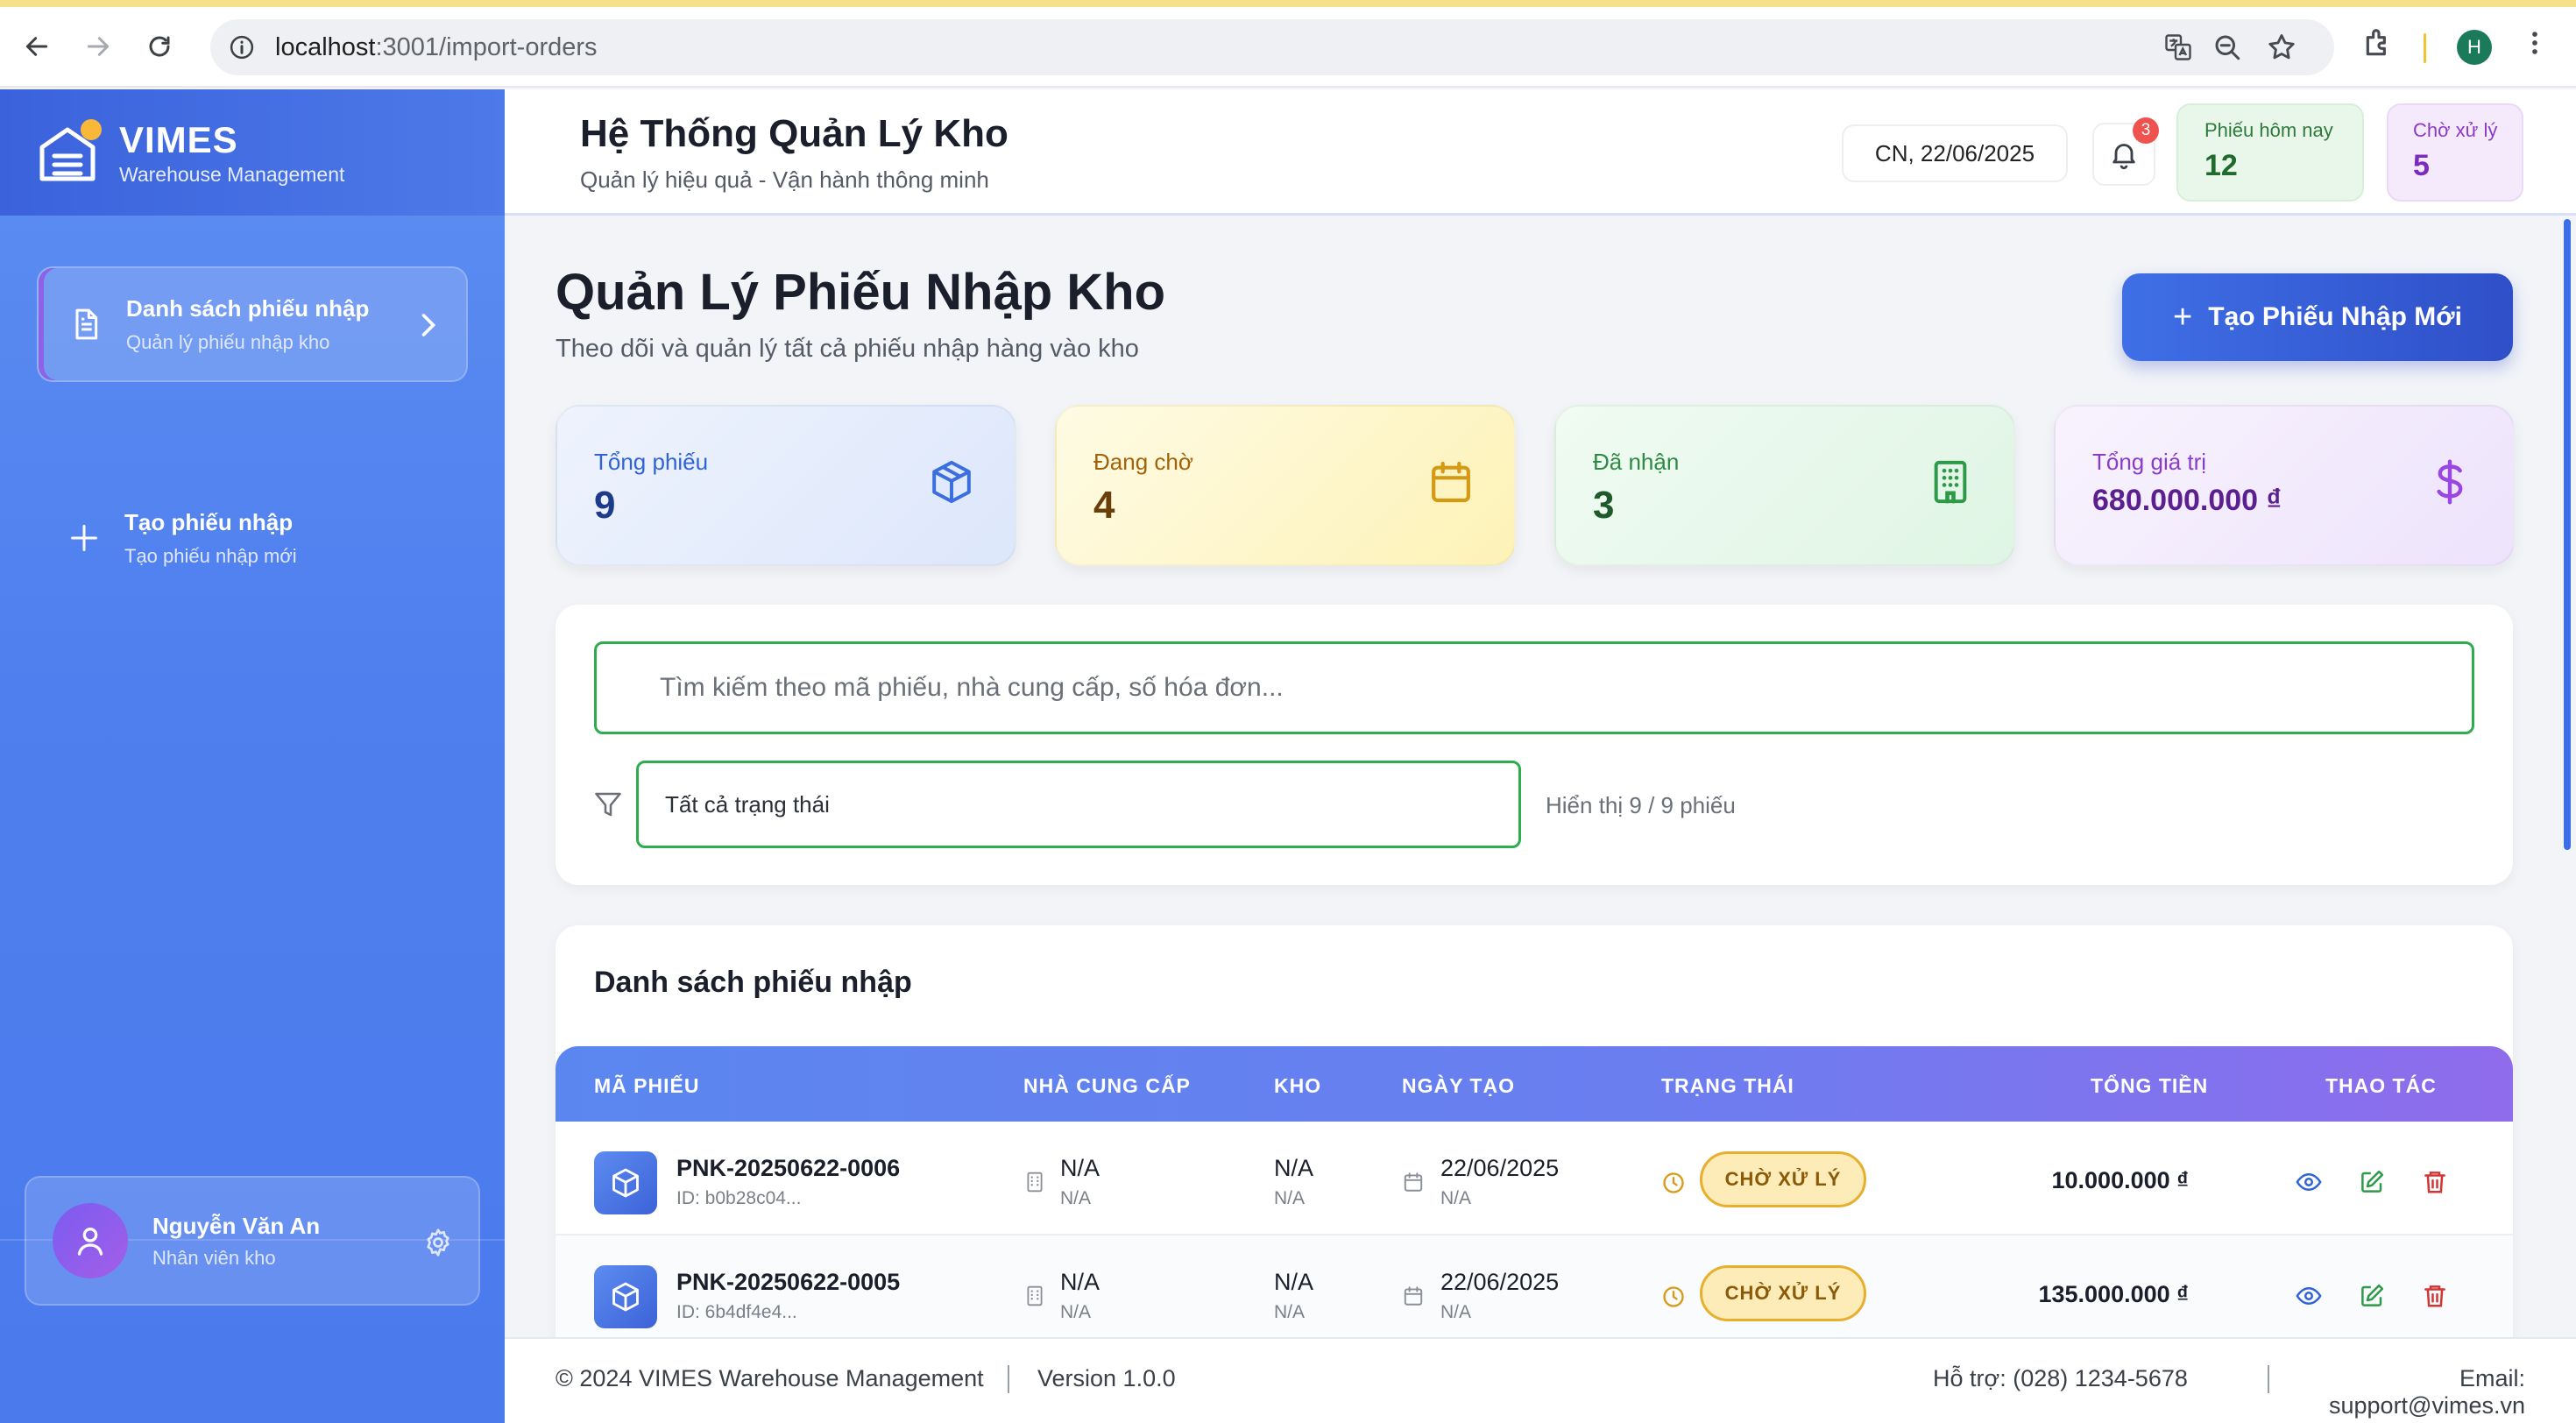 This screenshot has width=2576, height=1423. Describe the element at coordinates (69, 151) in the screenshot. I see `warehouse-logo-icon` at that location.